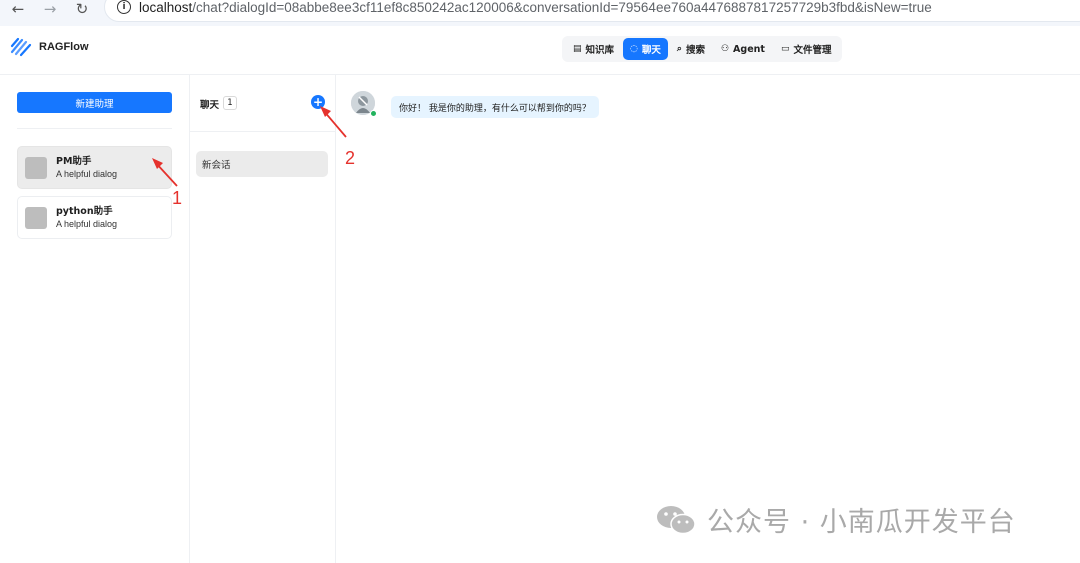 This screenshot has height=563, width=1080. I want to click on annotation-number-1: 1, so click(177, 198).